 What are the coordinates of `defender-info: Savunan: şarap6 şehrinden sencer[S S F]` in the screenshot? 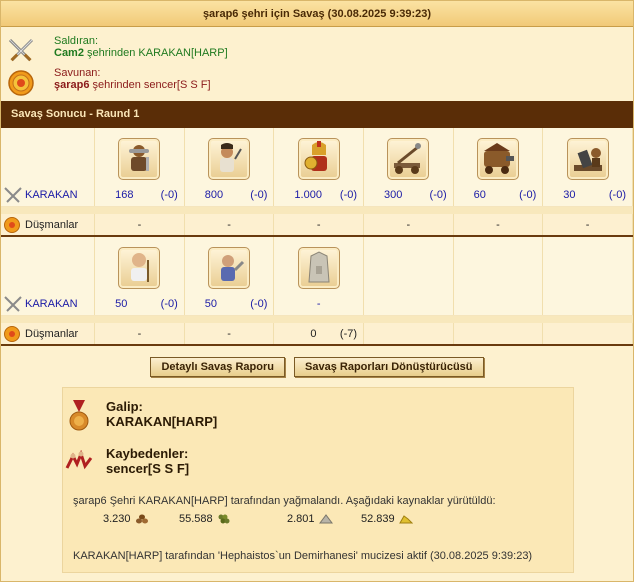 It's located at (315, 85).